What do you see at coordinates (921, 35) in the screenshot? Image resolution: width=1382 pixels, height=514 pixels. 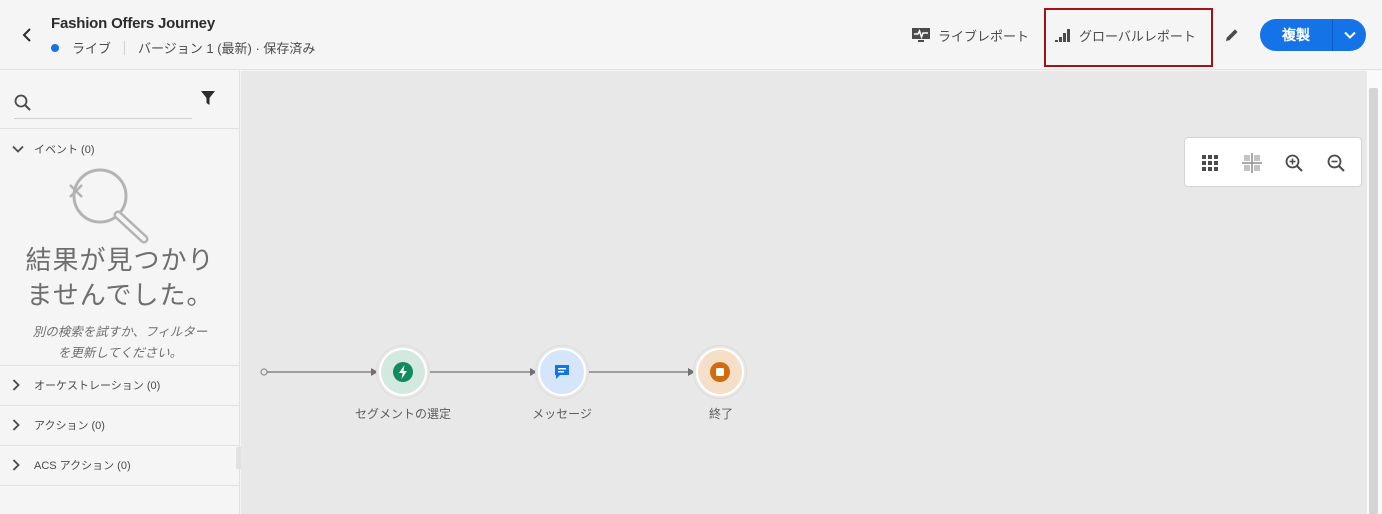 I see `monitor-pulse-icon` at bounding box center [921, 35].